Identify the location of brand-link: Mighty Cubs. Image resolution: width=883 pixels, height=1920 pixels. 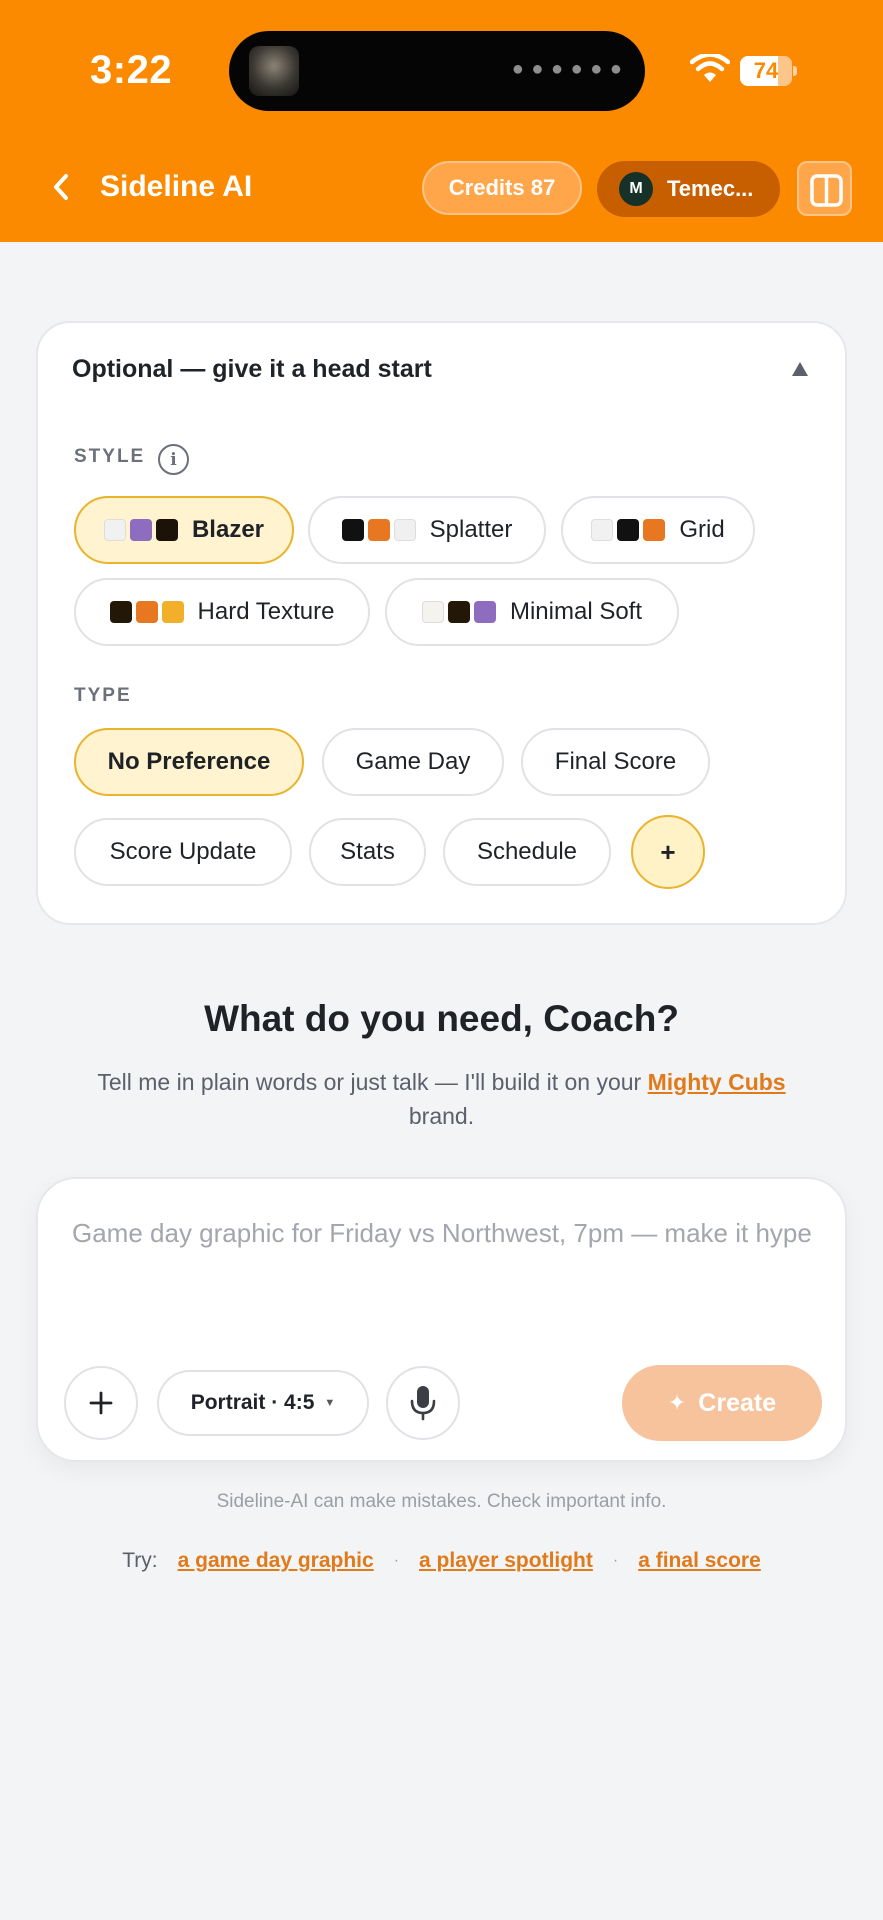
(717, 1082).